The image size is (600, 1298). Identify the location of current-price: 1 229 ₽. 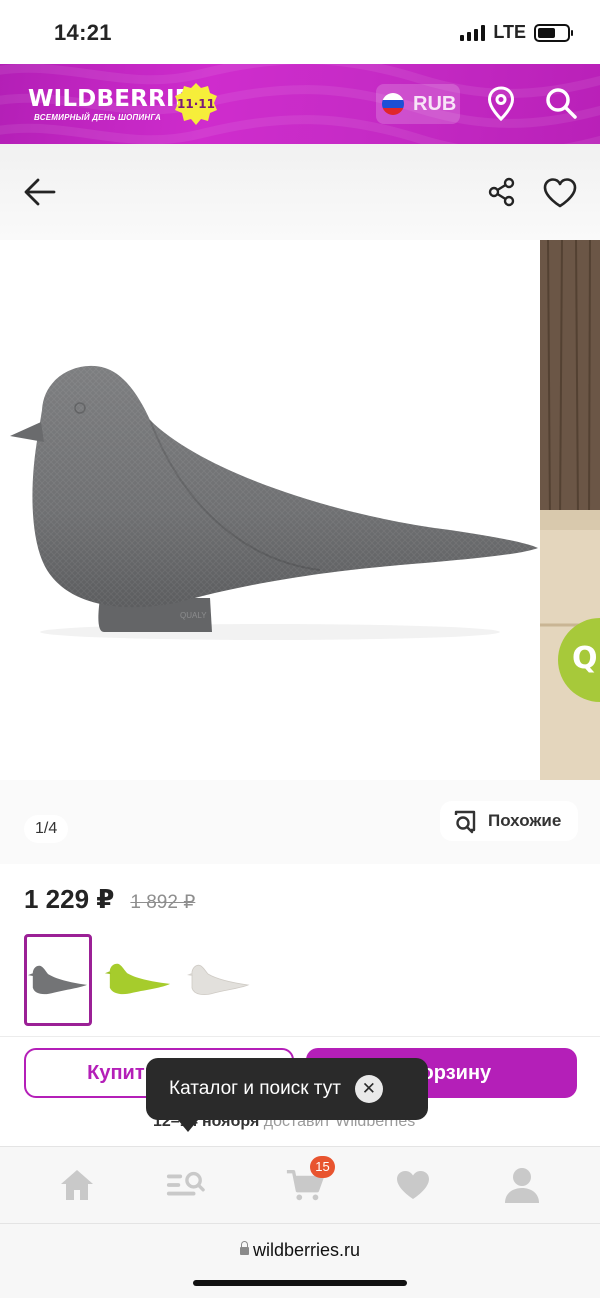
(69, 899).